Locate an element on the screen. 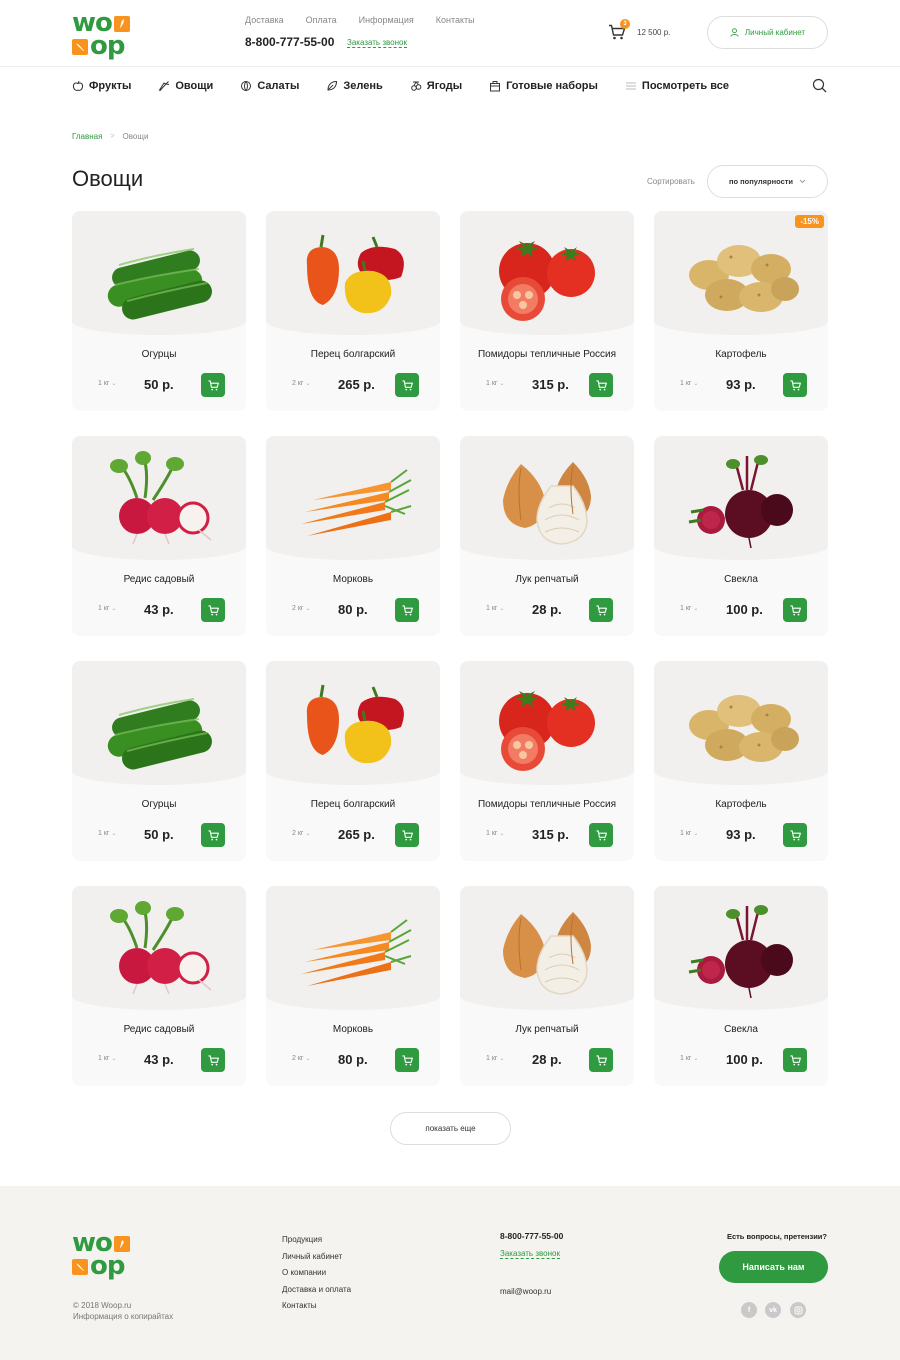 The height and width of the screenshot is (1360, 900). nav-item-vegetables: Овощи is located at coordinates (185, 86).